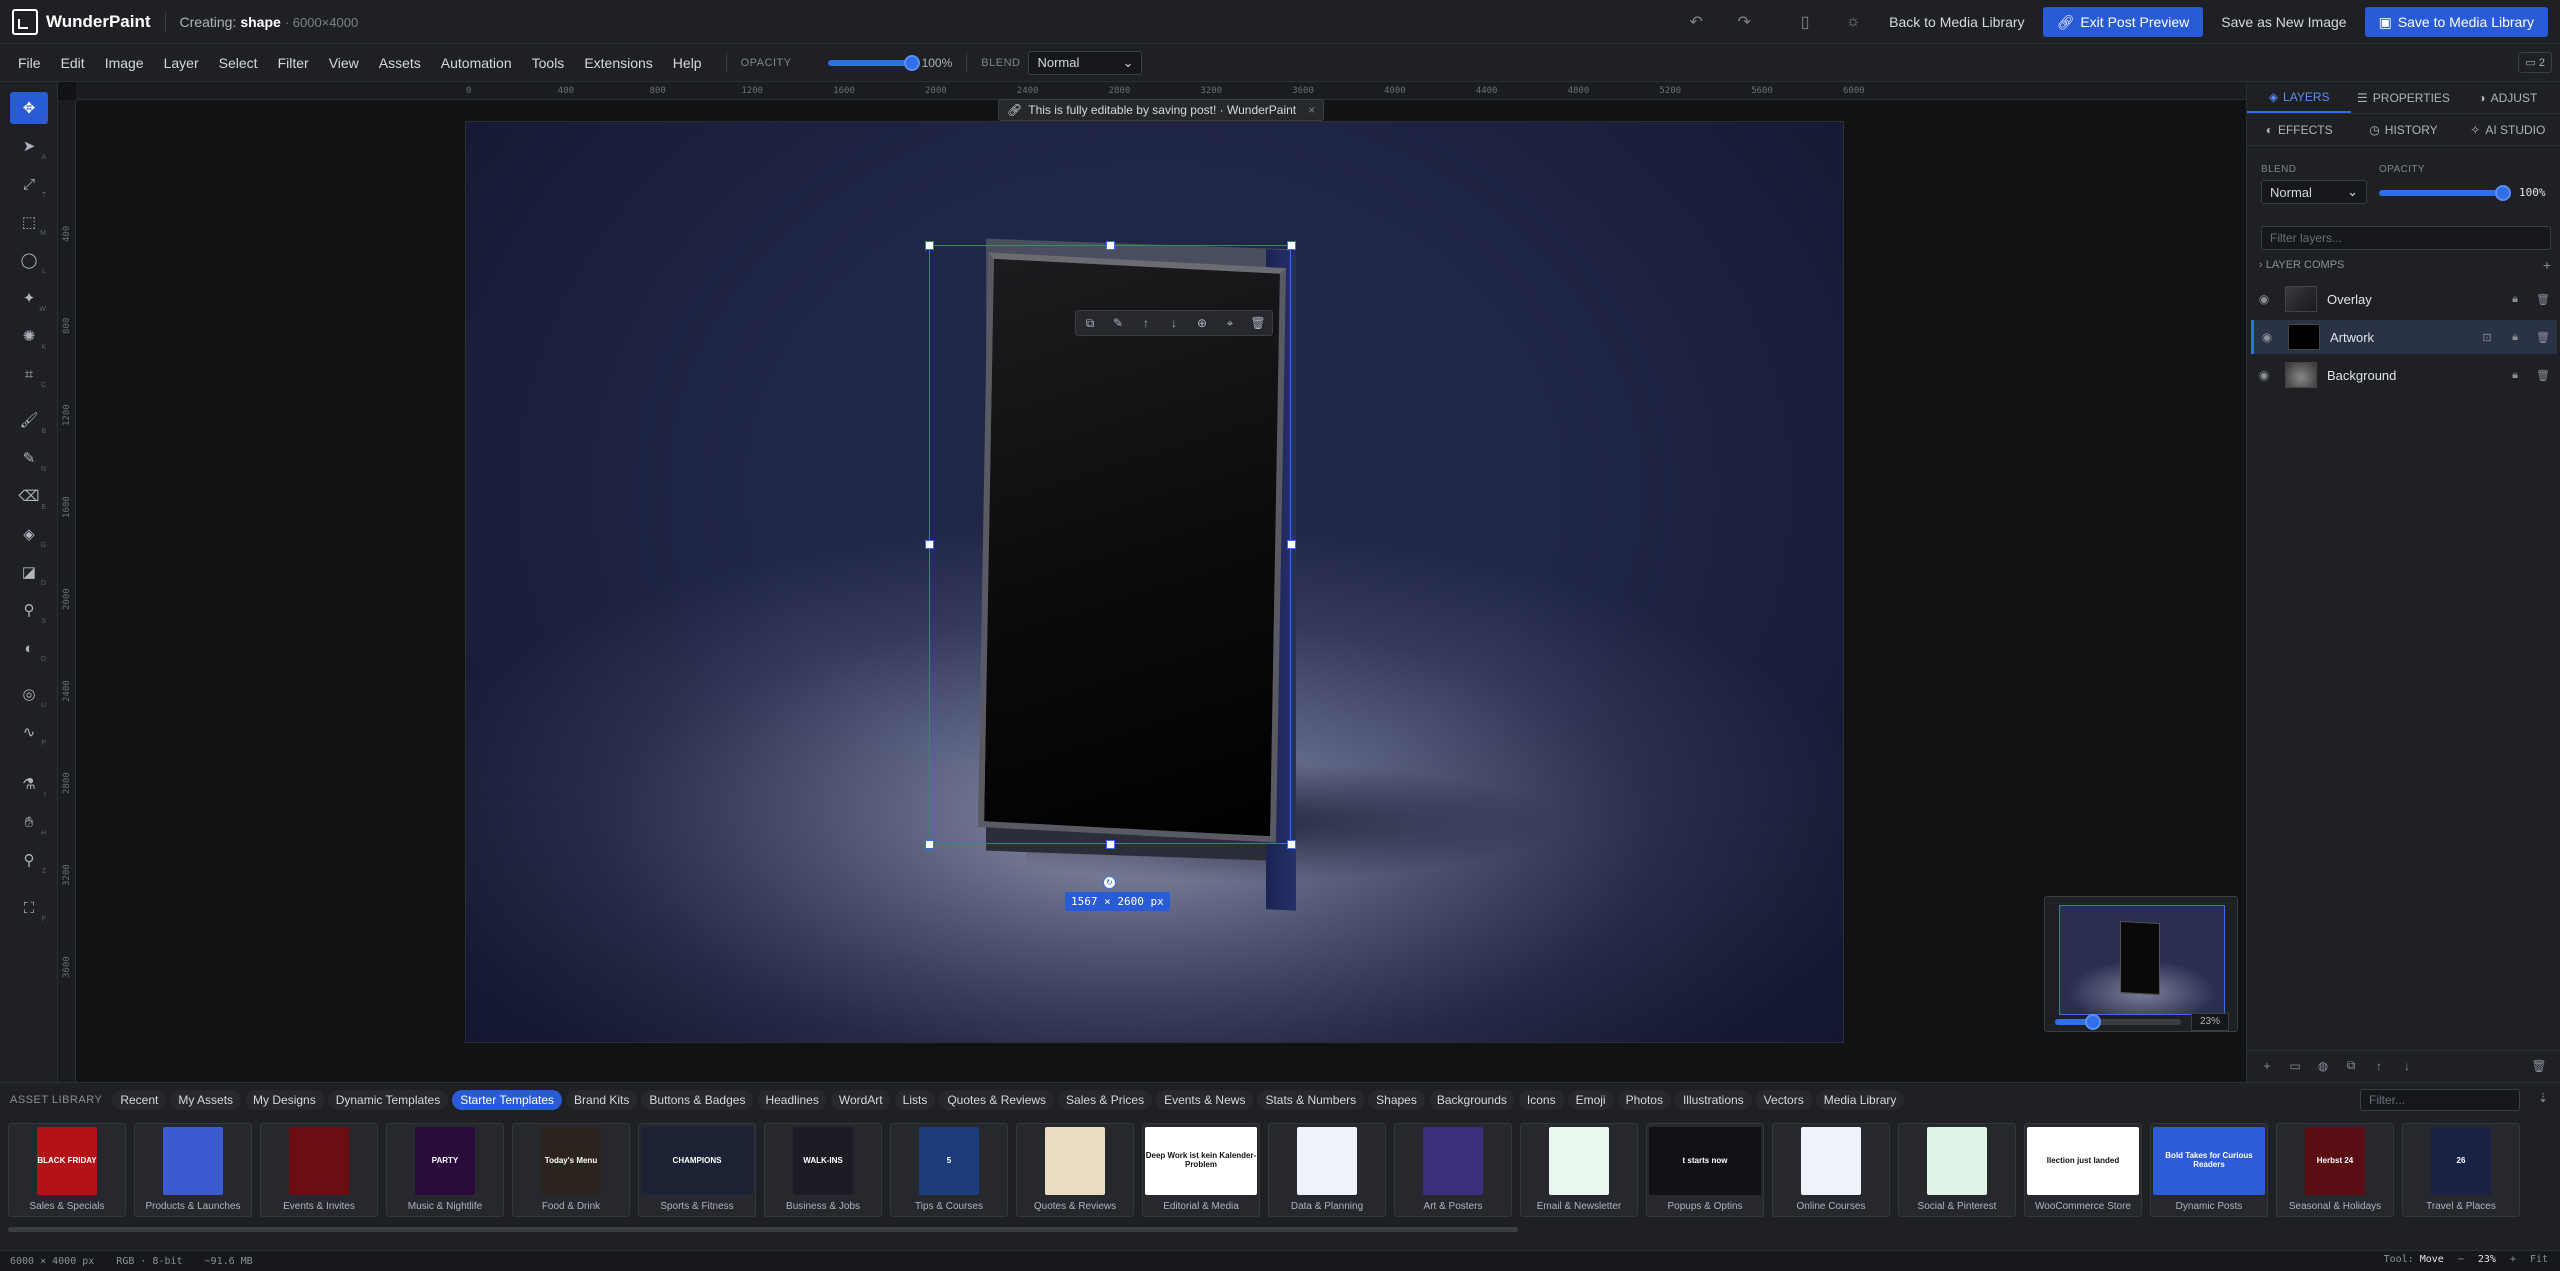 This screenshot has height=1271, width=2560. What do you see at coordinates (29, 260) in the screenshot?
I see `lasso-tool: ◯ L` at bounding box center [29, 260].